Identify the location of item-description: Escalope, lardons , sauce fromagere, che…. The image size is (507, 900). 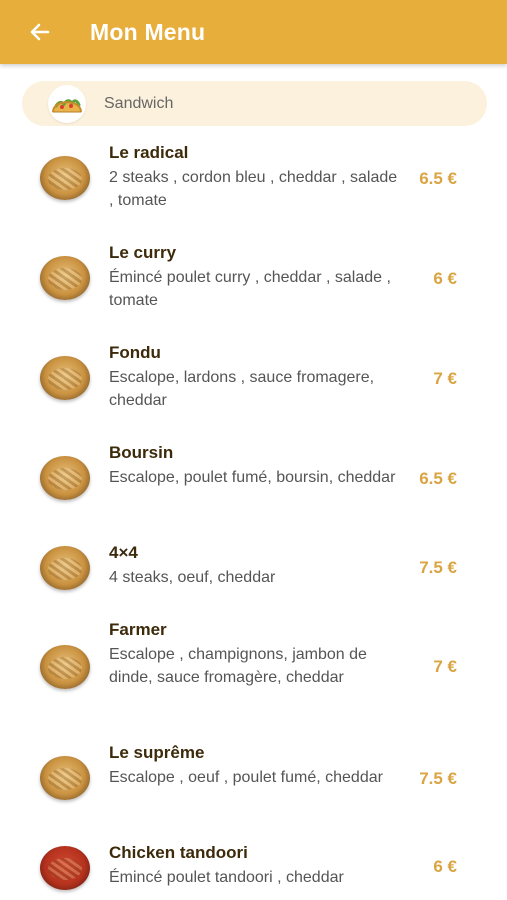
(242, 389).